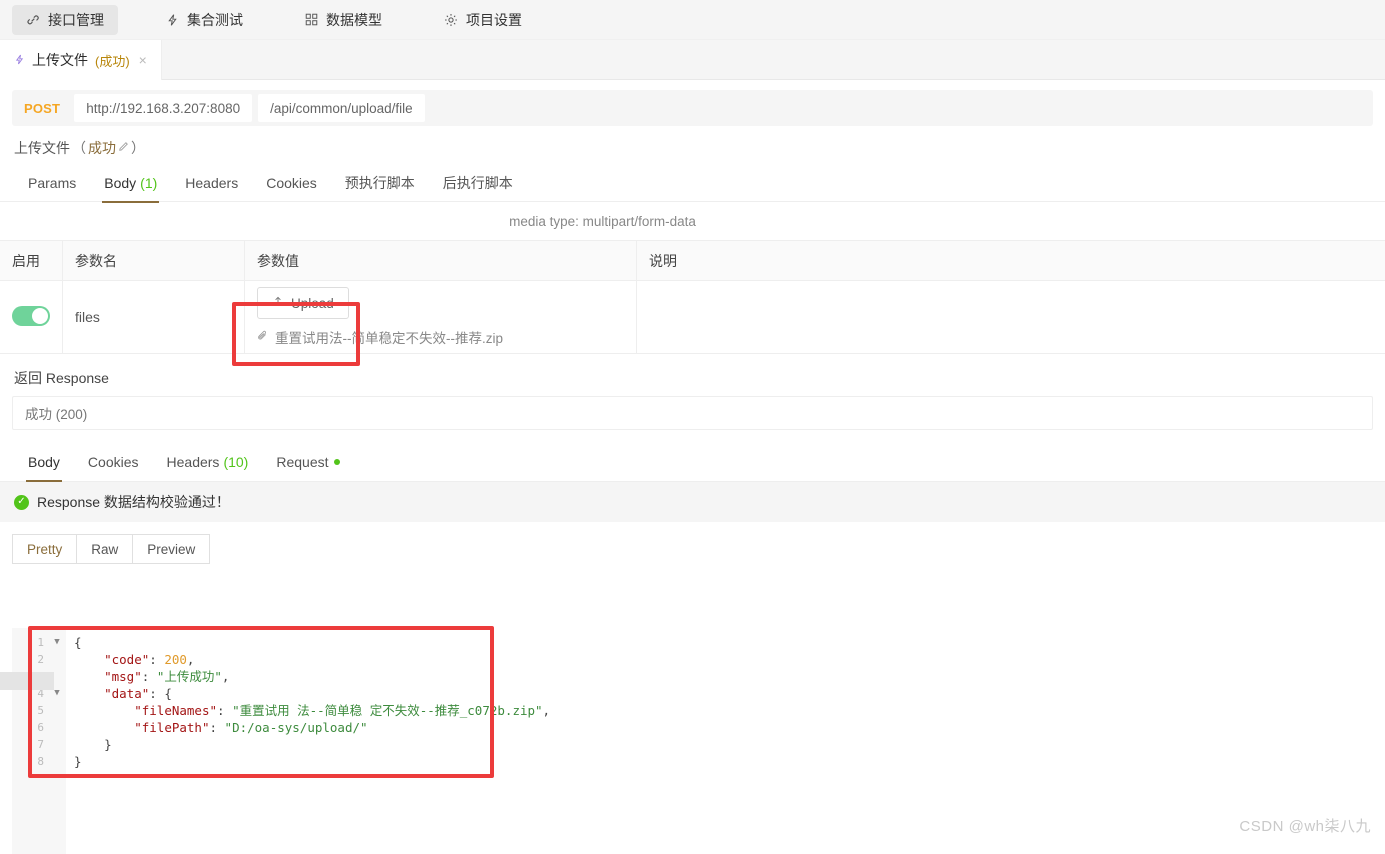  What do you see at coordinates (78, 642) in the screenshot?
I see `code-token-punct: {` at bounding box center [78, 642].